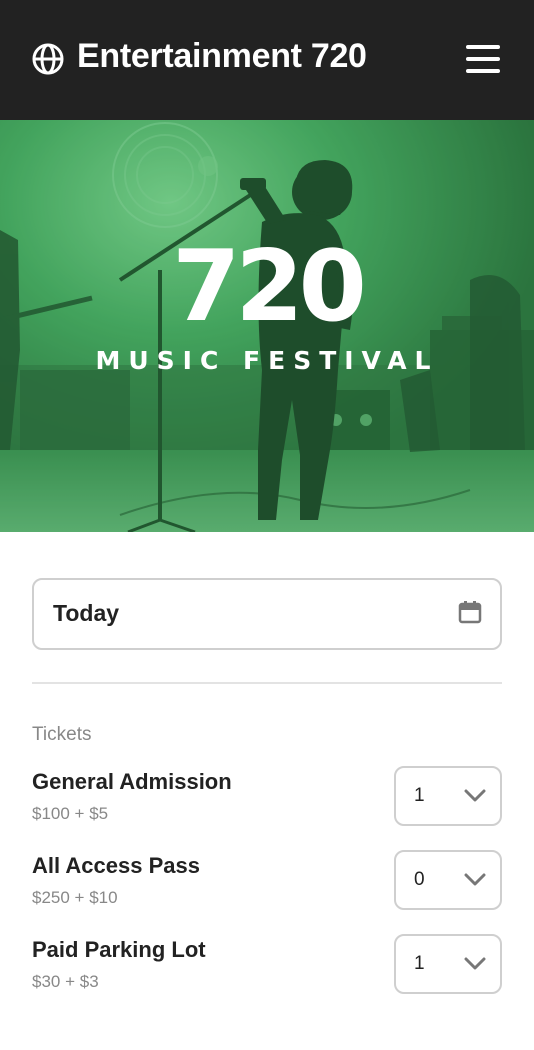  Describe the element at coordinates (267, 360) in the screenshot. I see `hero-subtitle: MUSIC FESTIVAL` at that location.